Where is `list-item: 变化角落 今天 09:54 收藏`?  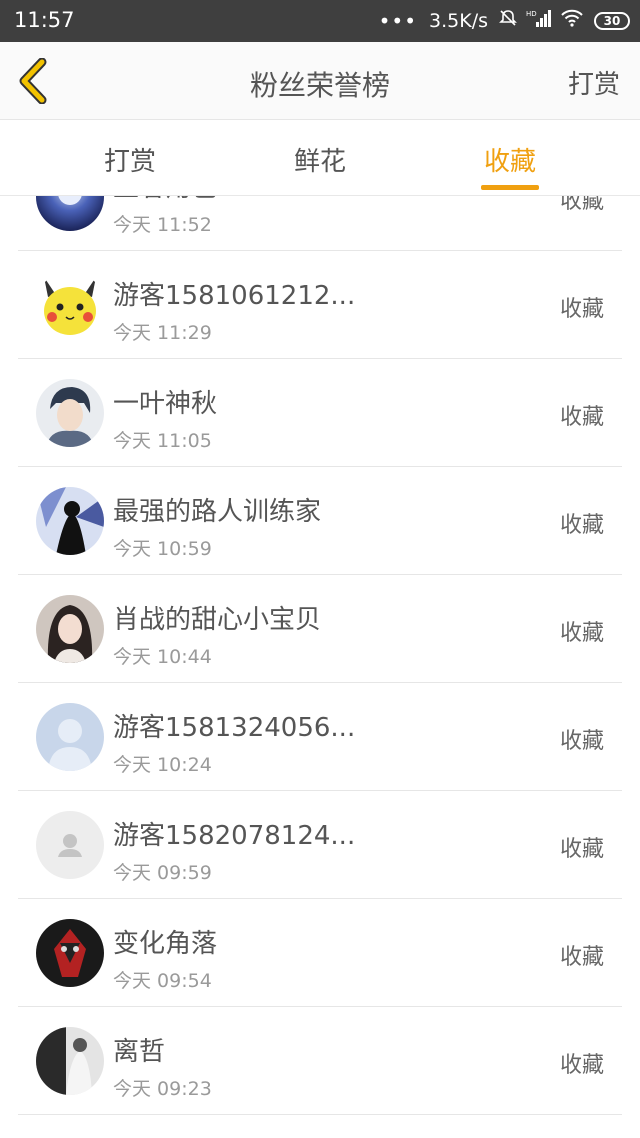 list-item: 变化角落 今天 09:54 收藏 is located at coordinates (320, 953).